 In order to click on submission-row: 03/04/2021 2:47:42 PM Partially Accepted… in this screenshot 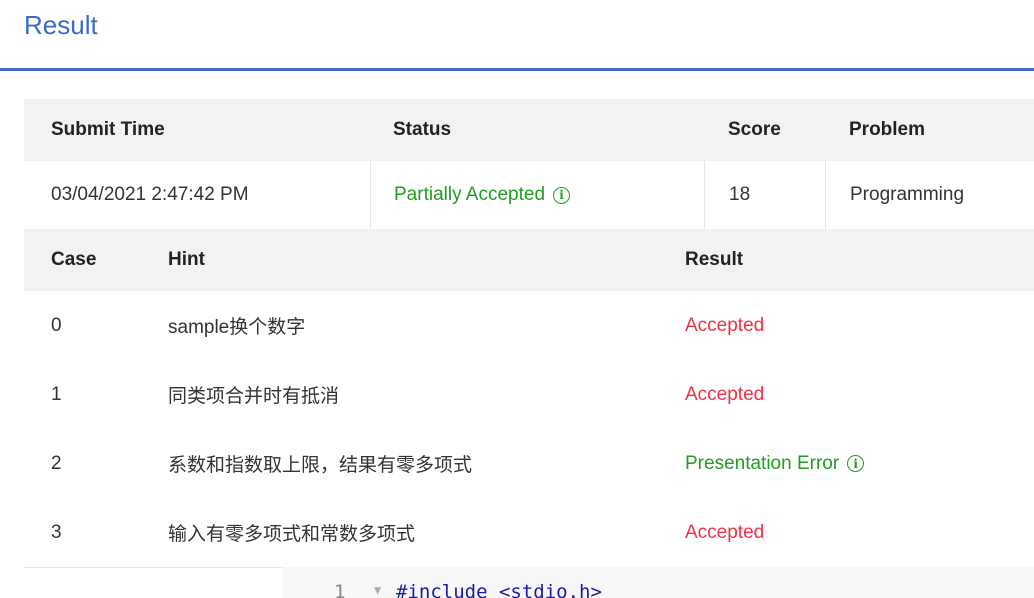, I will do `click(529, 195)`.